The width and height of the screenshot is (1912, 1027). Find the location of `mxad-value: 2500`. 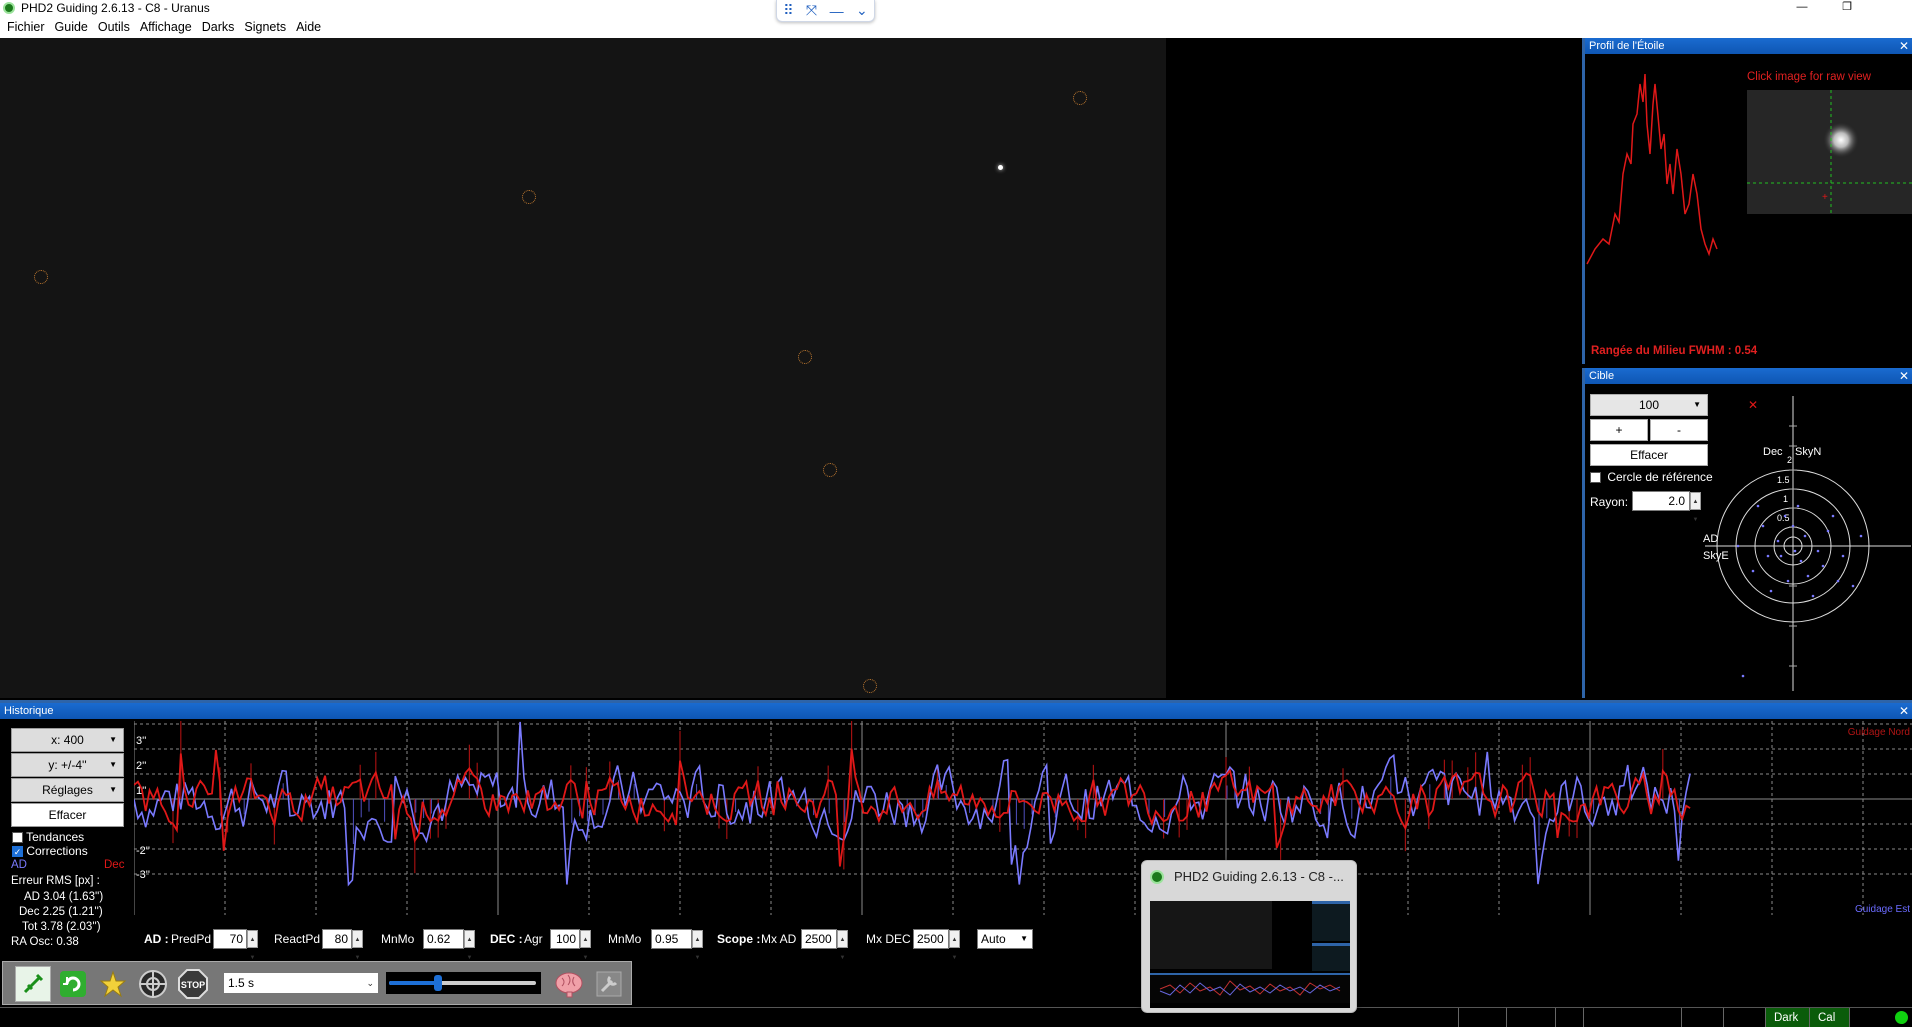

mxad-value: 2500 is located at coordinates (818, 939).